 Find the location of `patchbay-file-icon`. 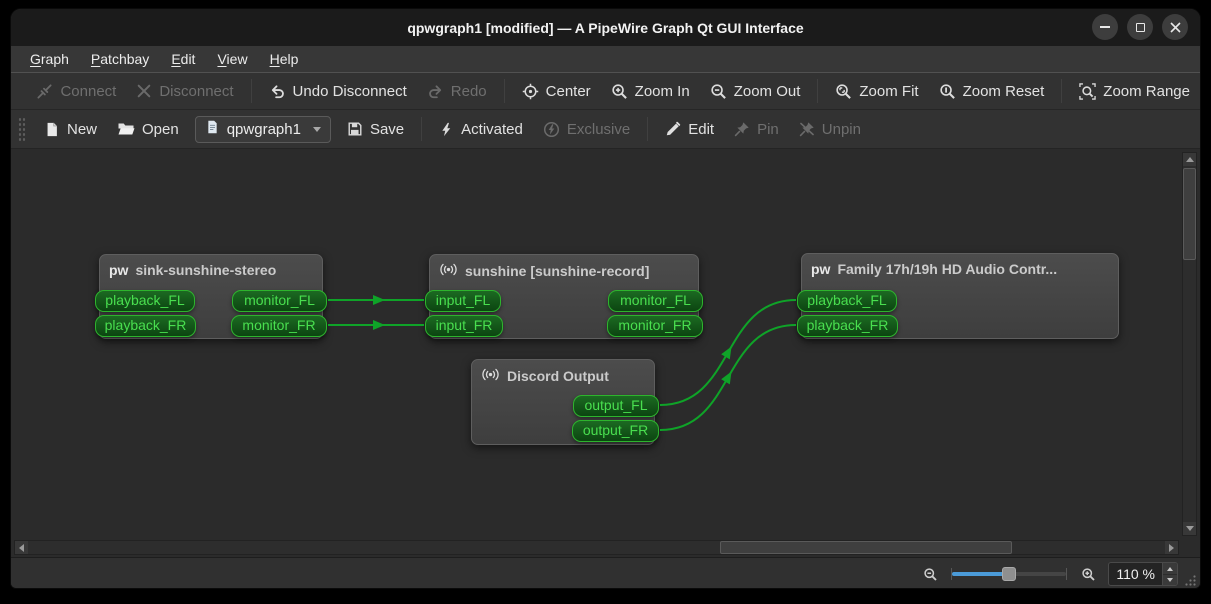

patchbay-file-icon is located at coordinates (212, 129).